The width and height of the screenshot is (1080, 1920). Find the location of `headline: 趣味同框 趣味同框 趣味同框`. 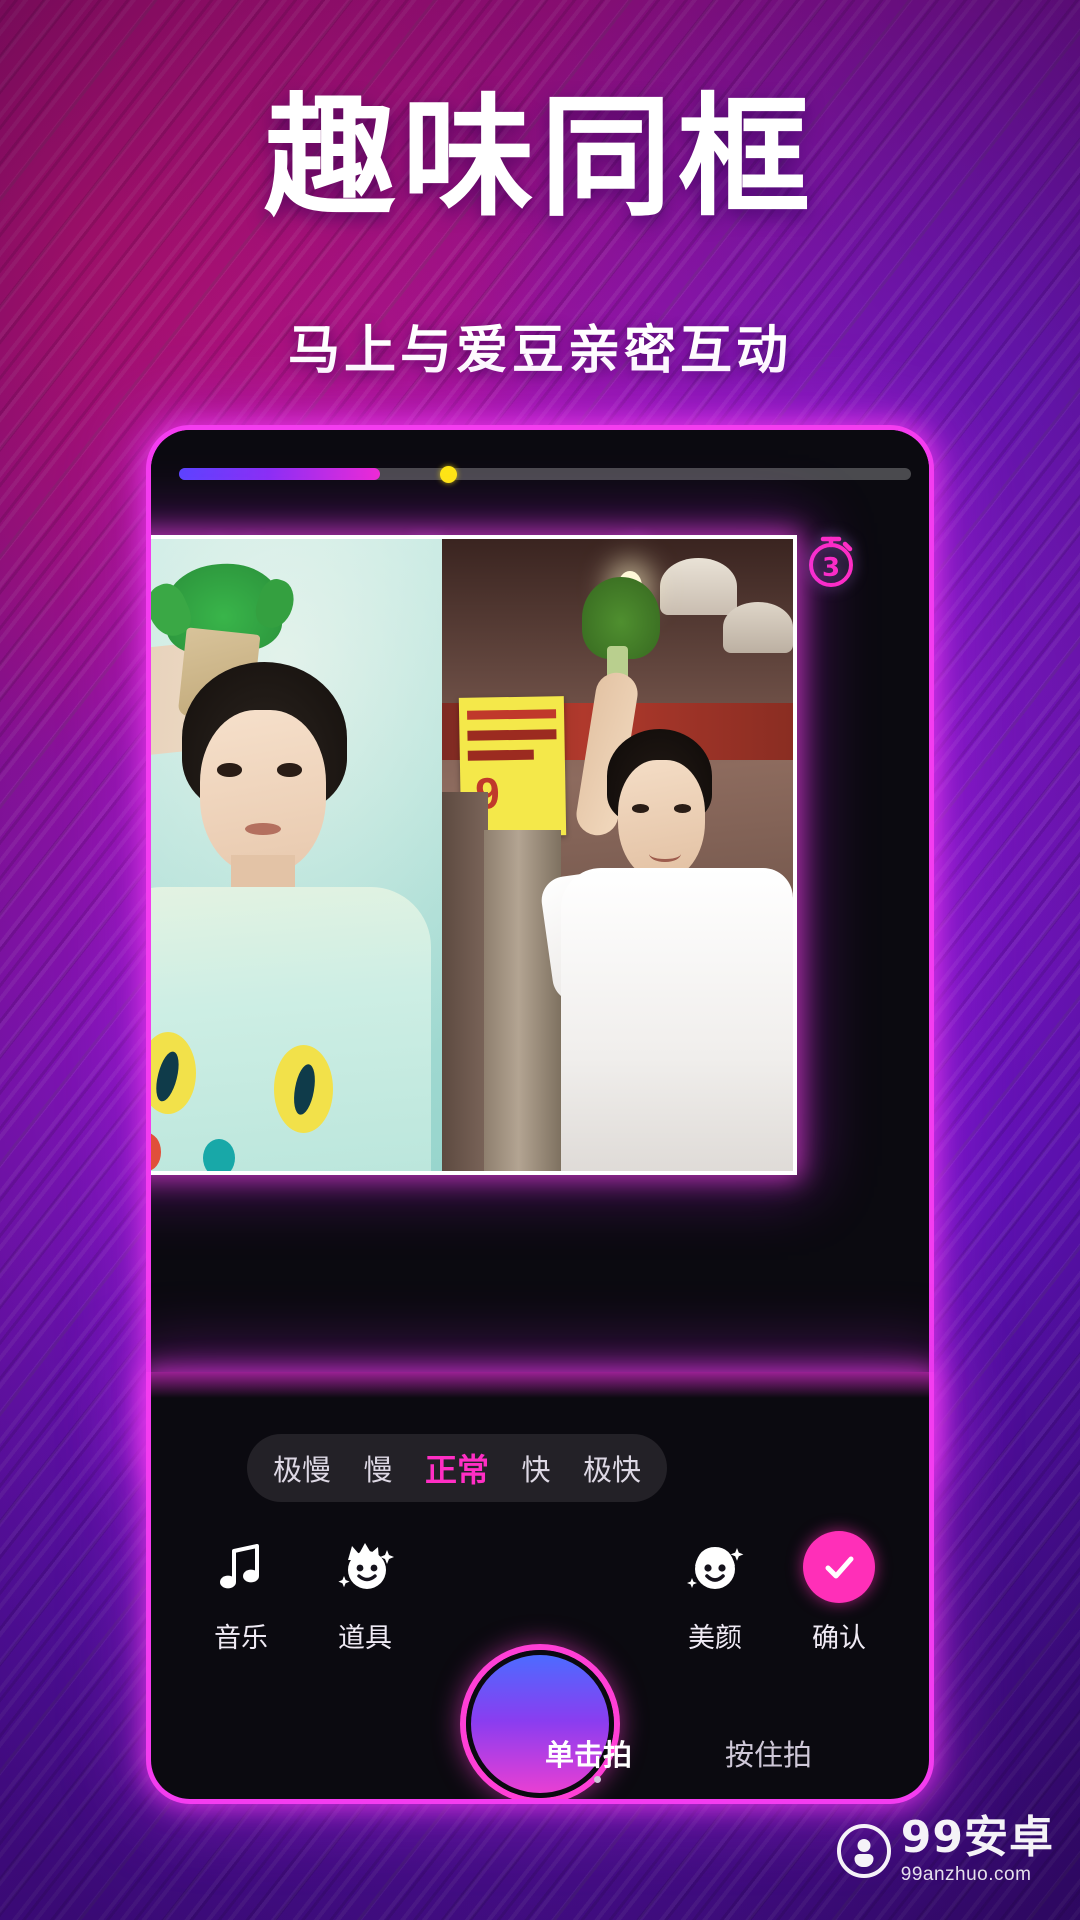

headline: 趣味同框 趣味同框 趣味同框 is located at coordinates (537, 158).